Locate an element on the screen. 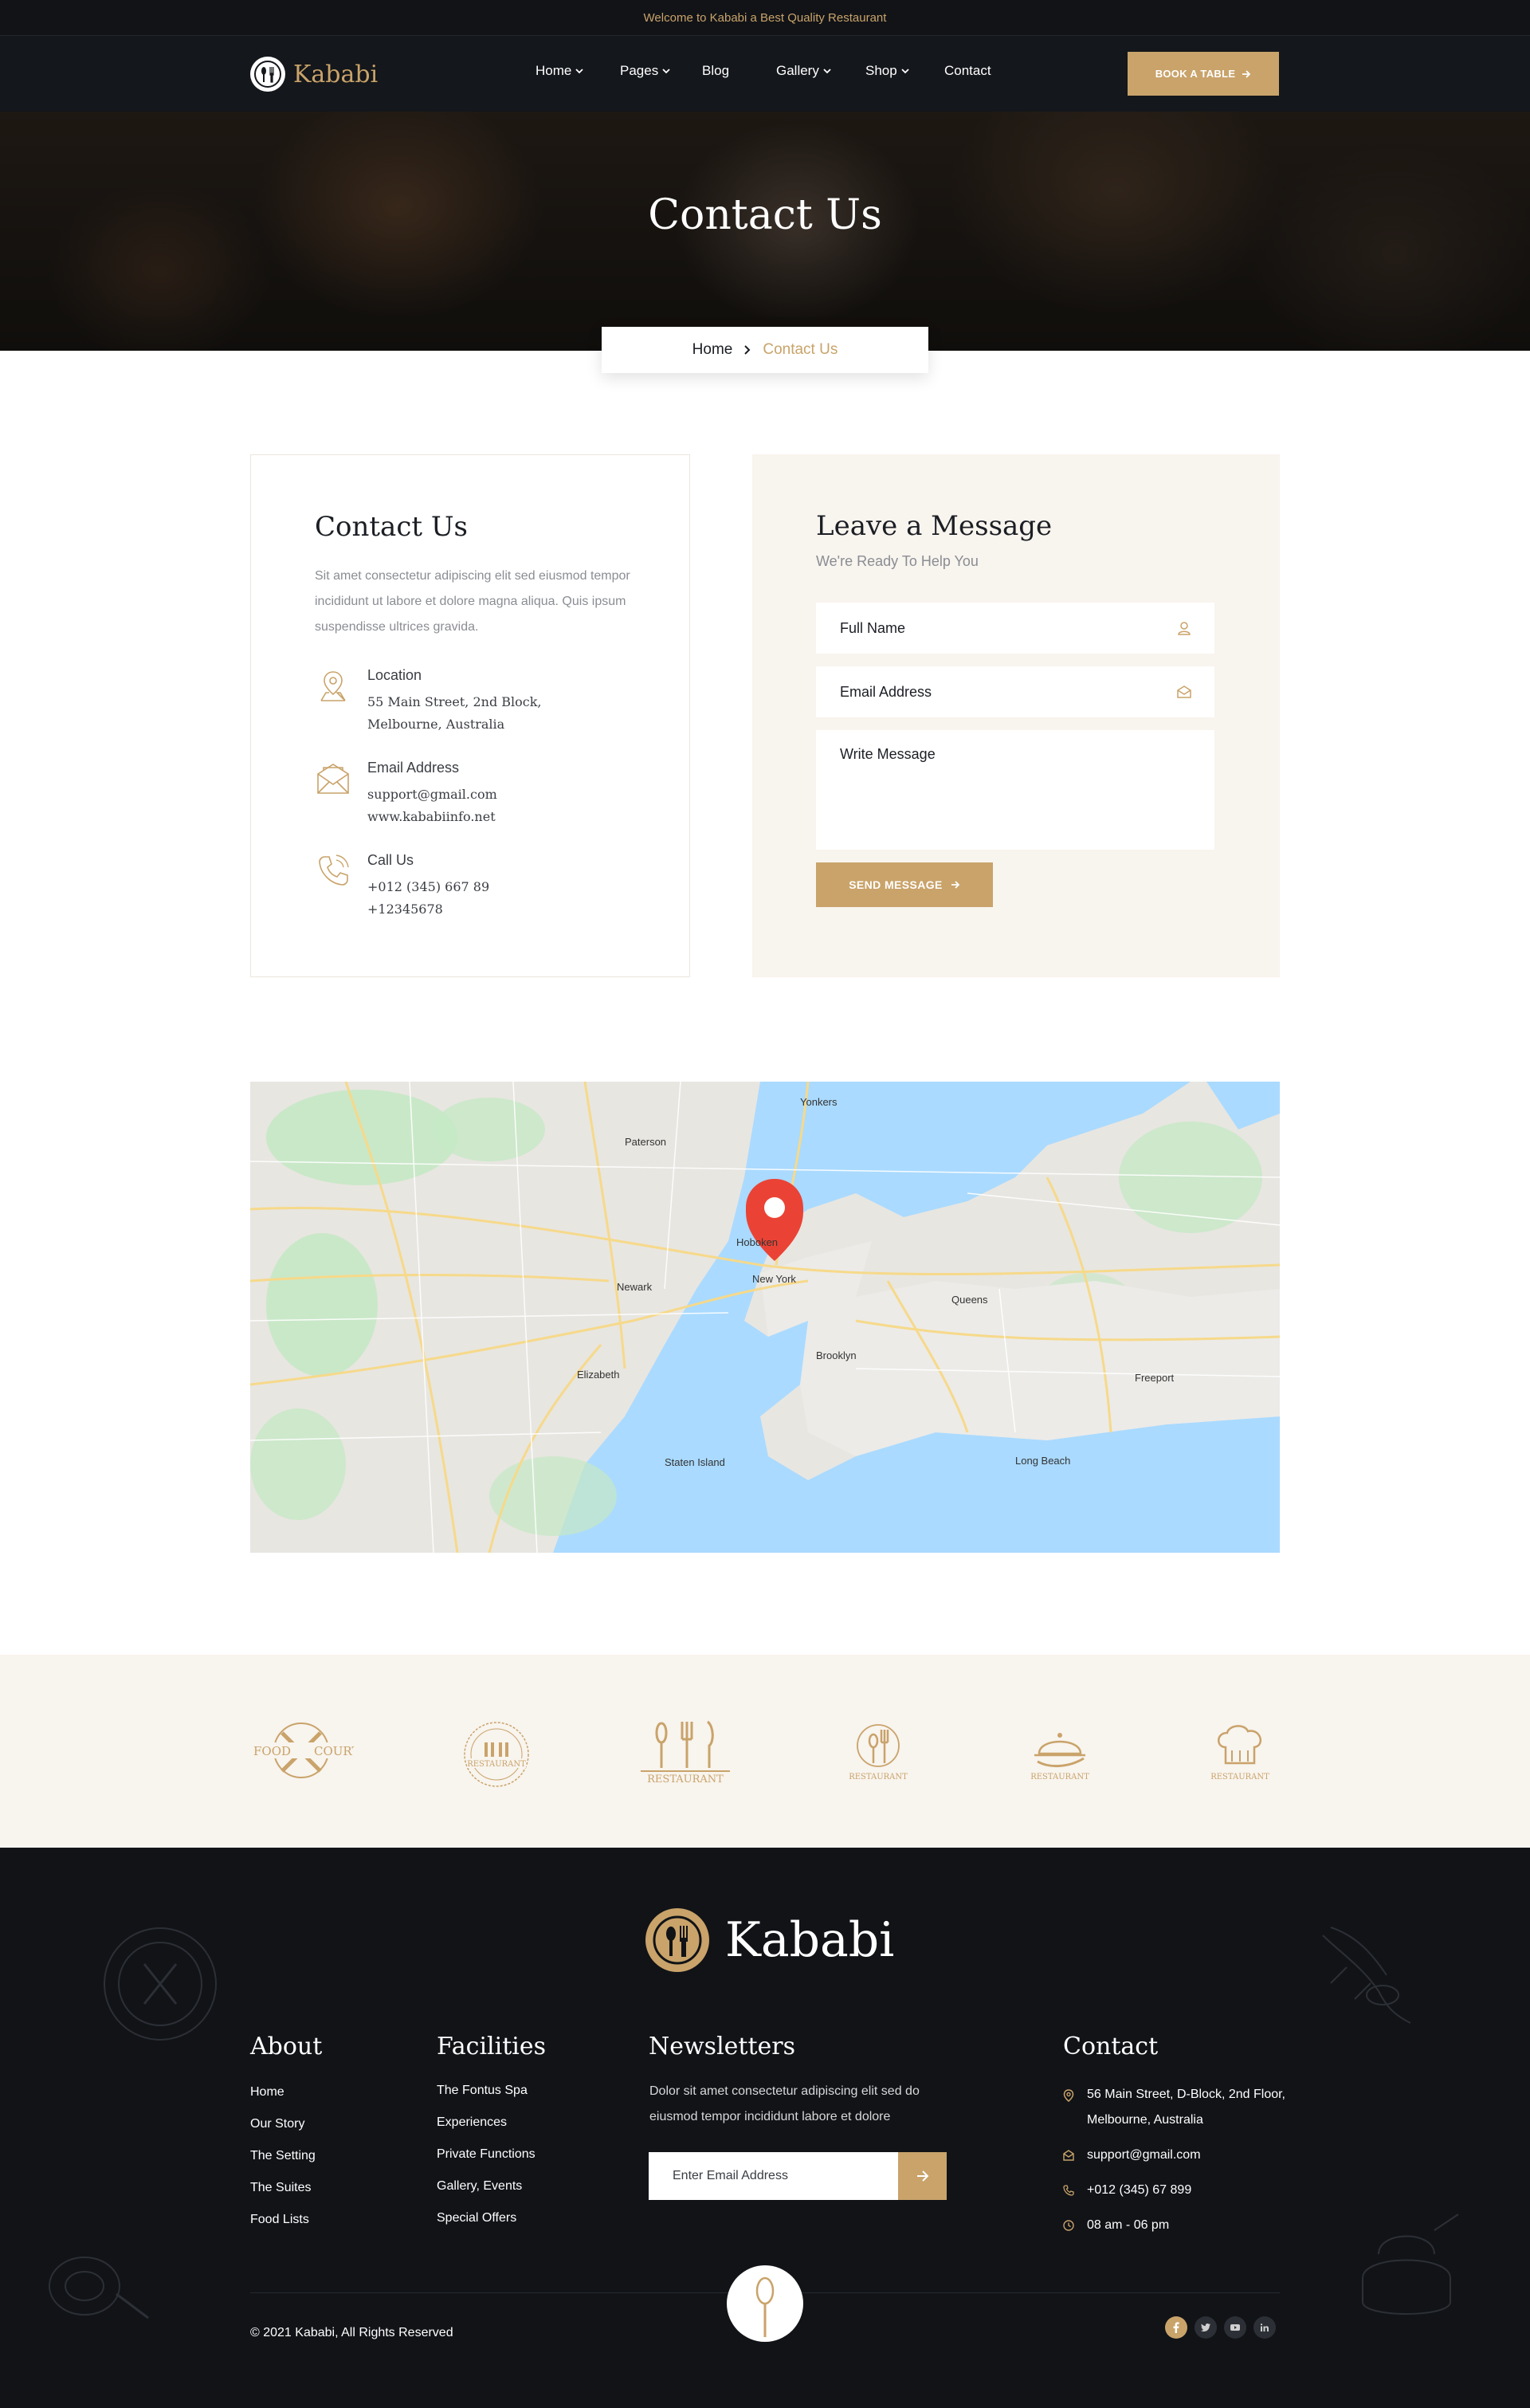  nav-gallery: Gallery is located at coordinates (803, 71).